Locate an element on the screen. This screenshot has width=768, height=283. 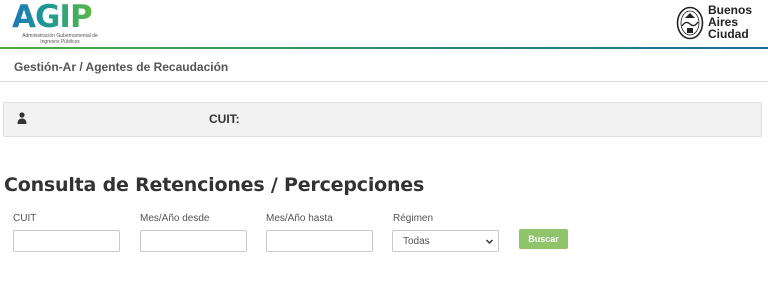
city-logo-text: Buenos Aires Ciudad is located at coordinates (730, 22).